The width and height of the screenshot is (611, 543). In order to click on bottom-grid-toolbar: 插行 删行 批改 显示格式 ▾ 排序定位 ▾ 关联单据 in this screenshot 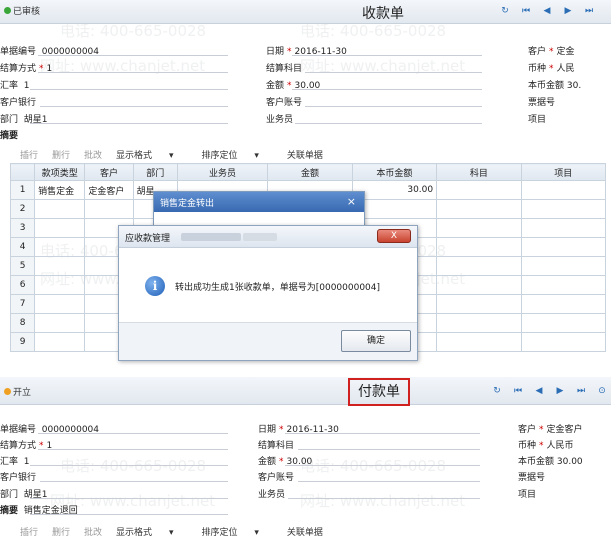, I will do `click(305, 531)`.